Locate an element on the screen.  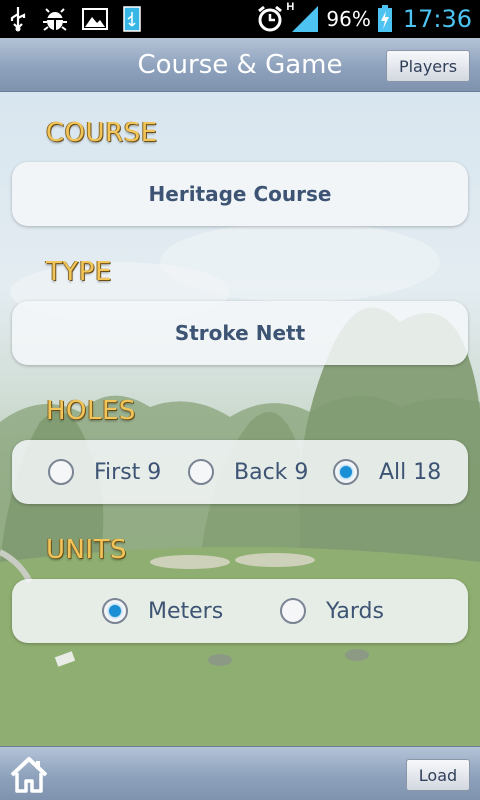
clock: 17:36 is located at coordinates (437, 19).